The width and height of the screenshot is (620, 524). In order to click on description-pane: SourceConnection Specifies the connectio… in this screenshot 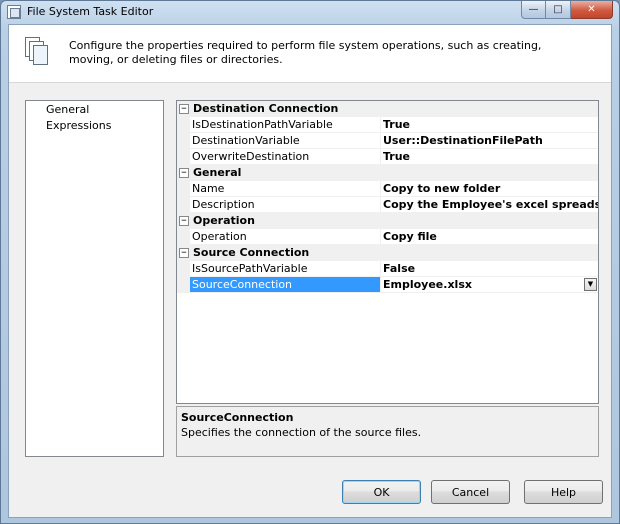, I will do `click(387, 431)`.